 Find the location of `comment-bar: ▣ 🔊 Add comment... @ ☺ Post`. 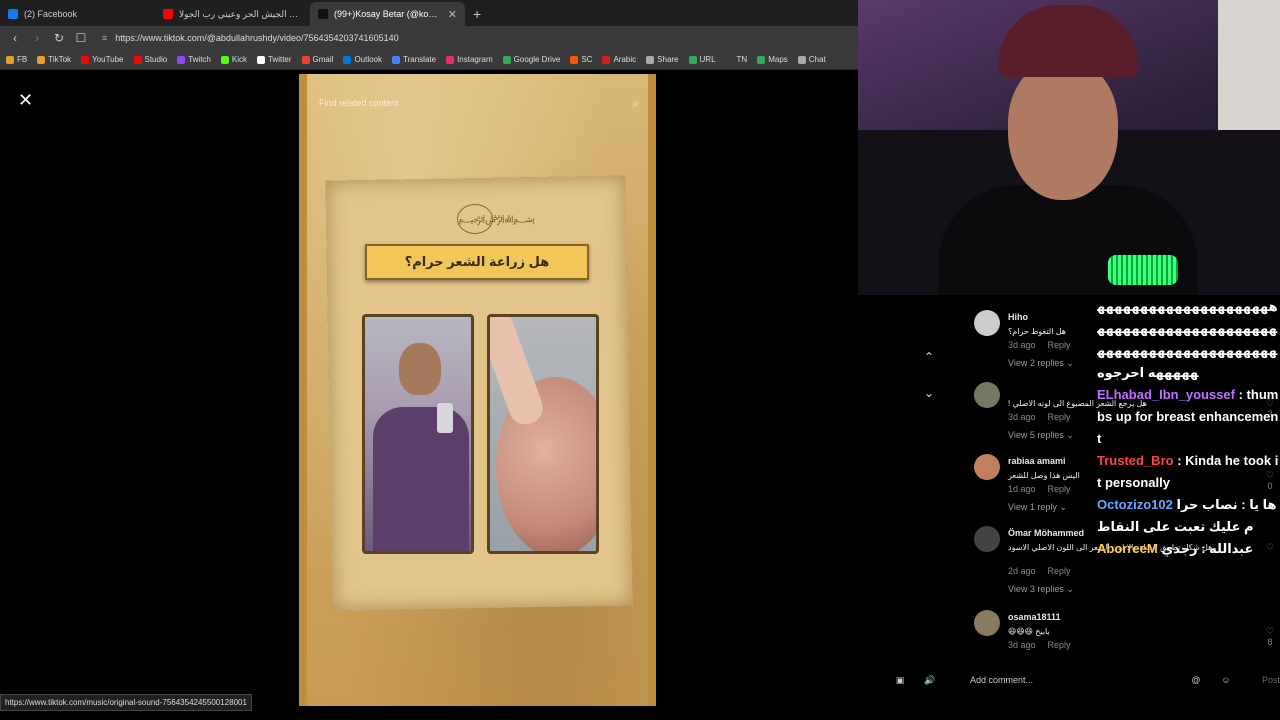

comment-bar: ▣ 🔊 Add comment... @ ☺ Post is located at coordinates (1085, 680).